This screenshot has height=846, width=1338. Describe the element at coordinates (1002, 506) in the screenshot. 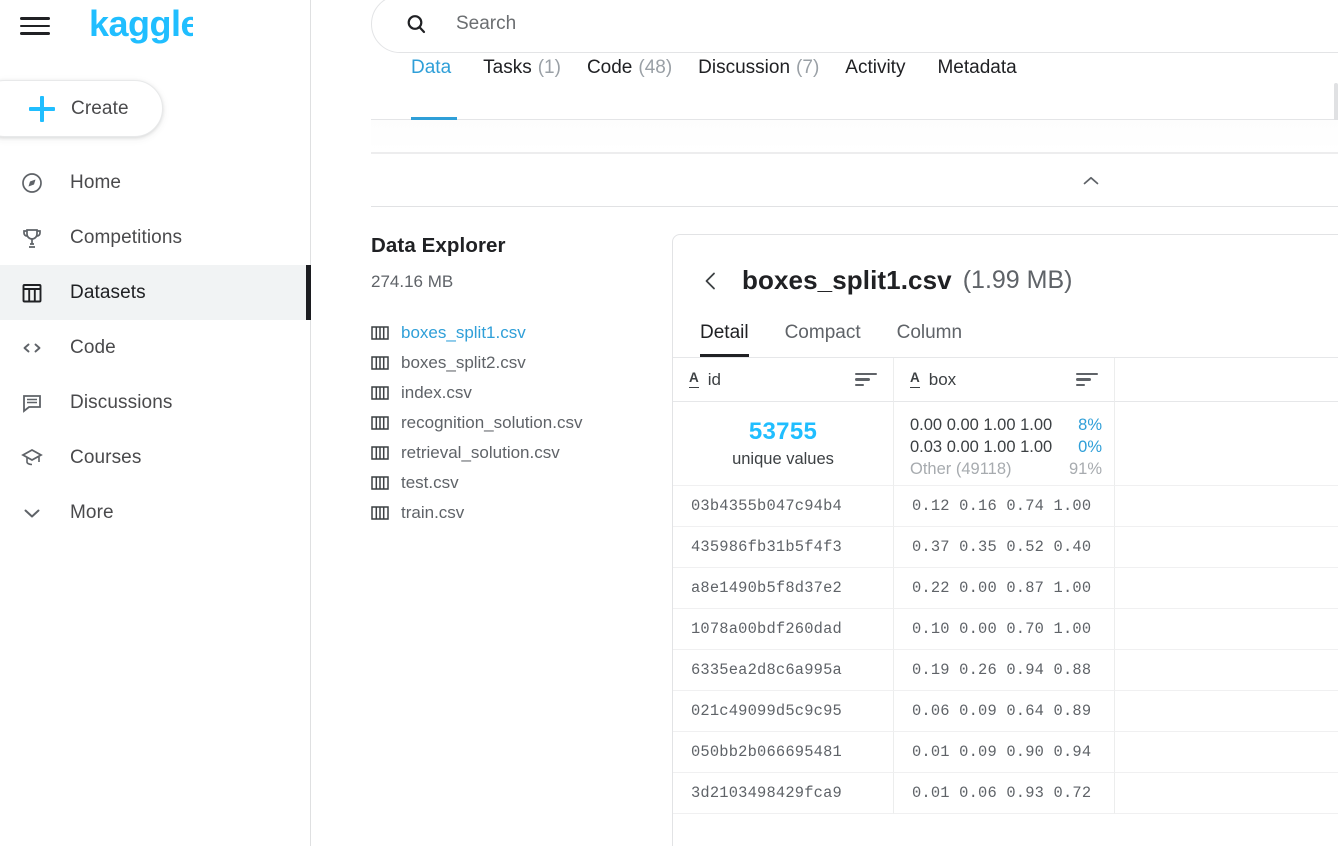

I see `cell-value: 0.12 0.16 0.74 1.00` at that location.